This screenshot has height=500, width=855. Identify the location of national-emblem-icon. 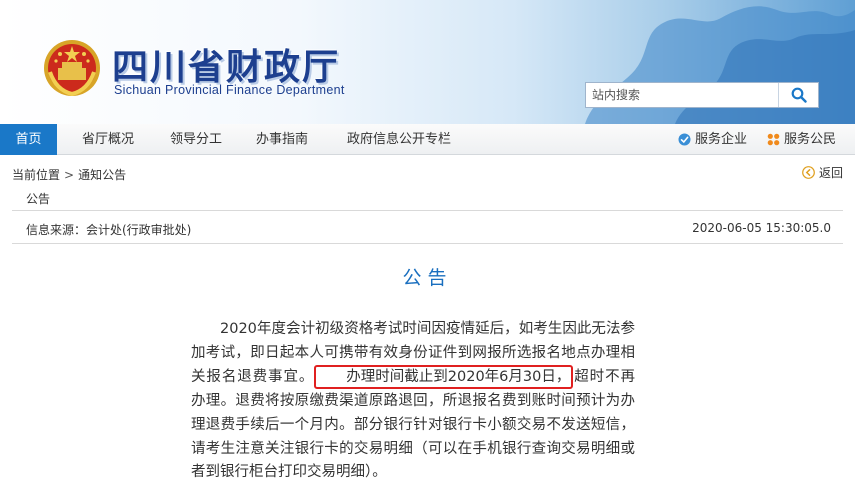
(72, 68).